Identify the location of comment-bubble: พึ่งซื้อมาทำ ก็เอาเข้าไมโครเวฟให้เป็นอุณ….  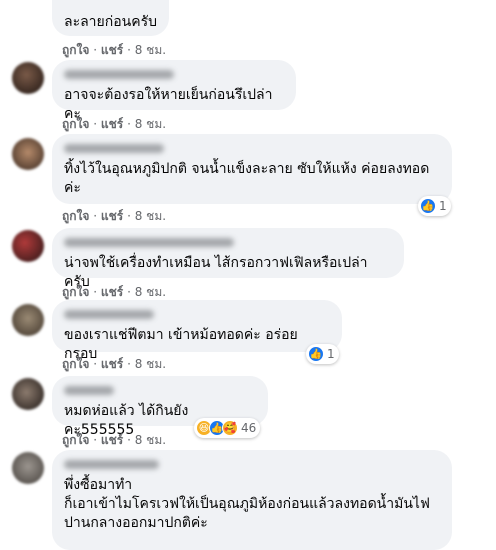
(252, 500).